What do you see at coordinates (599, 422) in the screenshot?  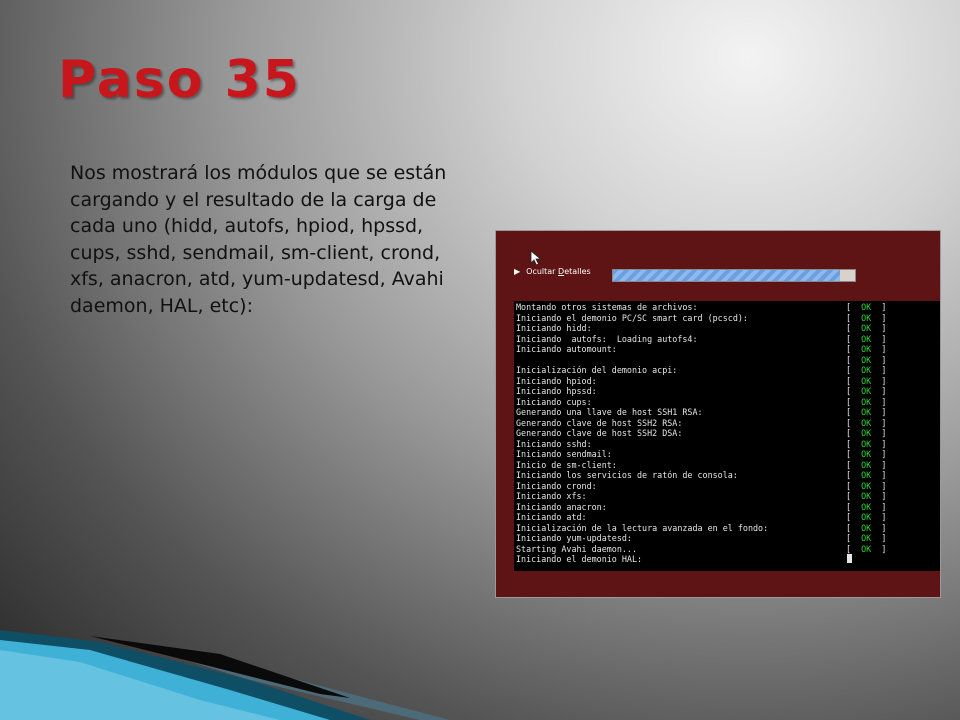 I see `terminal-line-text: Generando clave de host SSH2 RSA:` at bounding box center [599, 422].